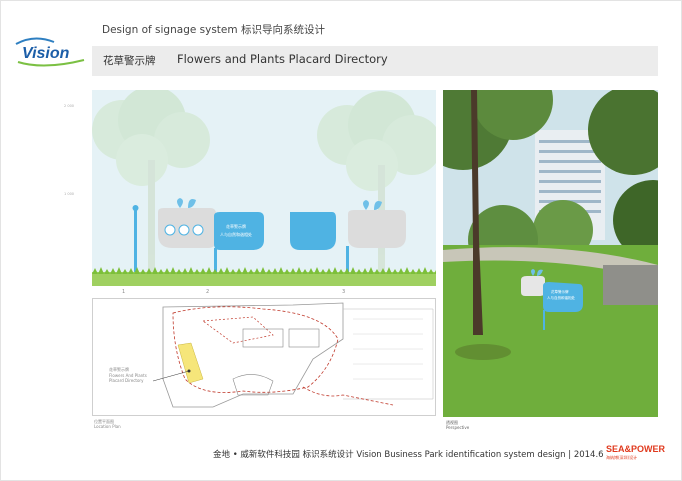 The height and width of the screenshot is (481, 682). Describe the element at coordinates (236, 226) in the screenshot. I see `sign-text-1: 花草警示牌` at that location.